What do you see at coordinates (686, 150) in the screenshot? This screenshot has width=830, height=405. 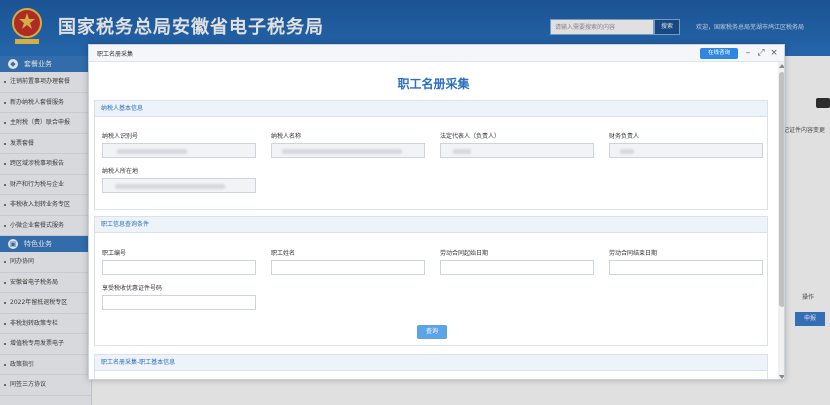 I see `finance-head-field` at bounding box center [686, 150].